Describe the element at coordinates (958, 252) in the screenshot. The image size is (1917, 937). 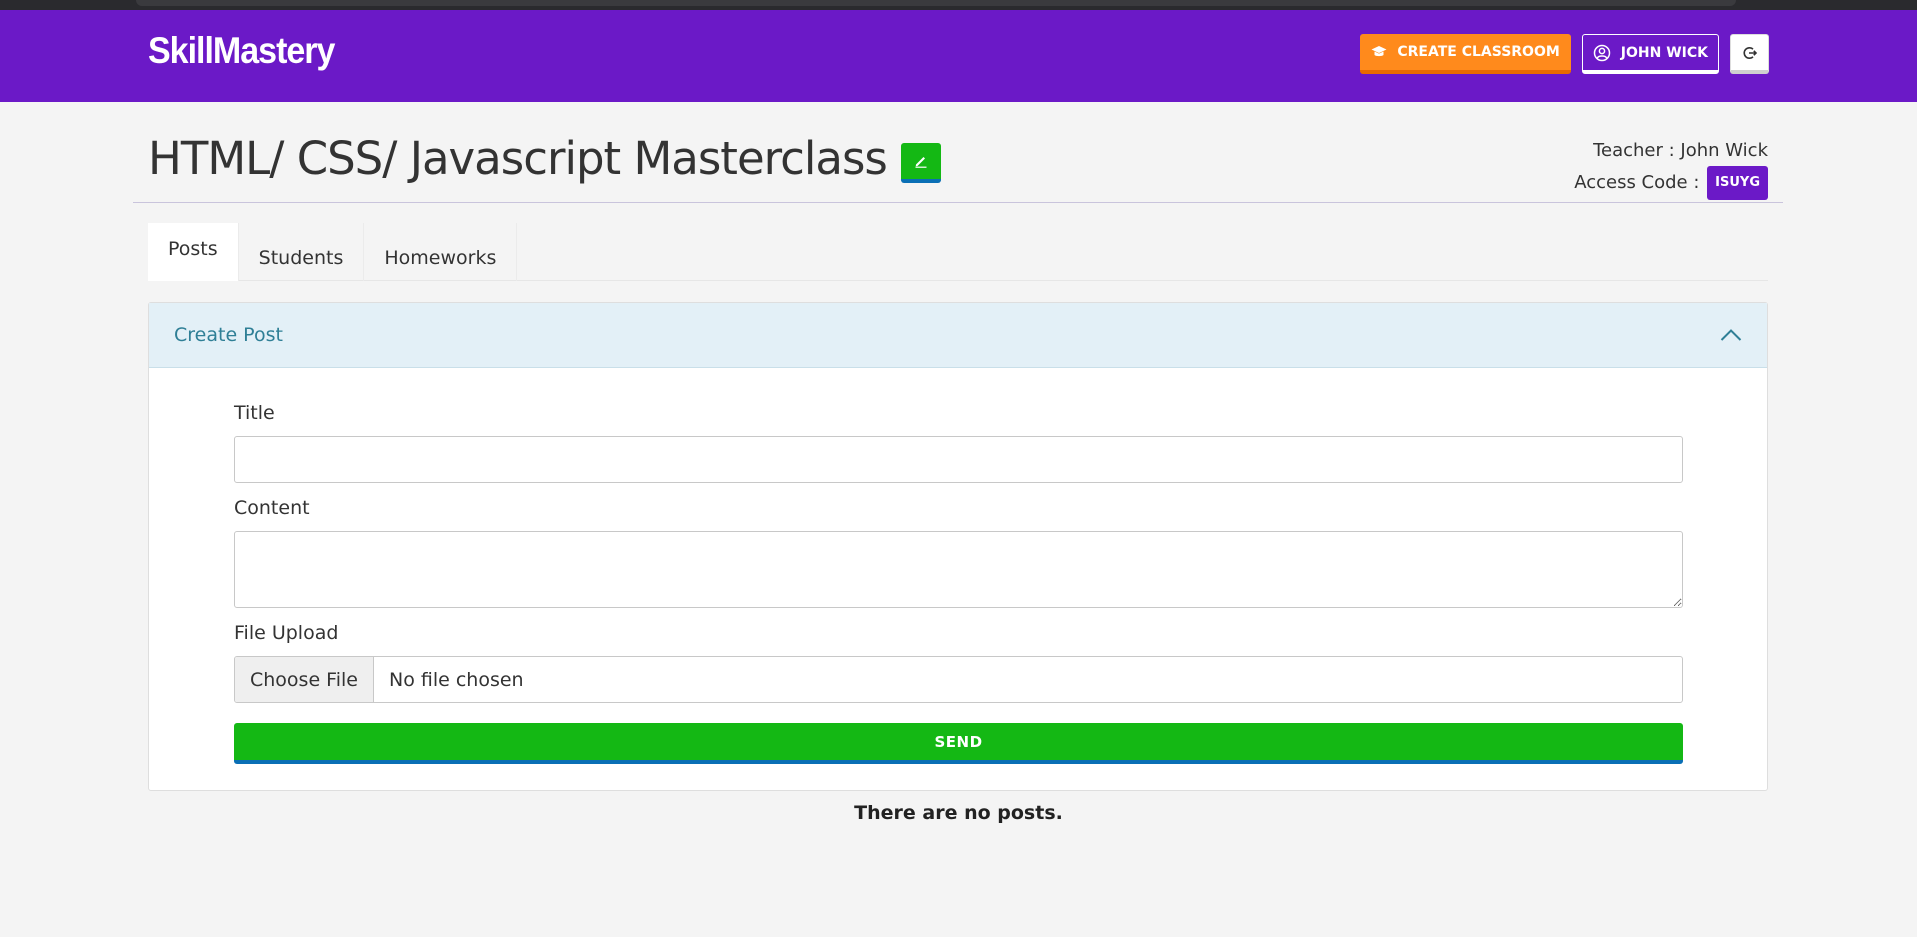
I see `classroom-tabs: Posts Students Homeworks` at that location.